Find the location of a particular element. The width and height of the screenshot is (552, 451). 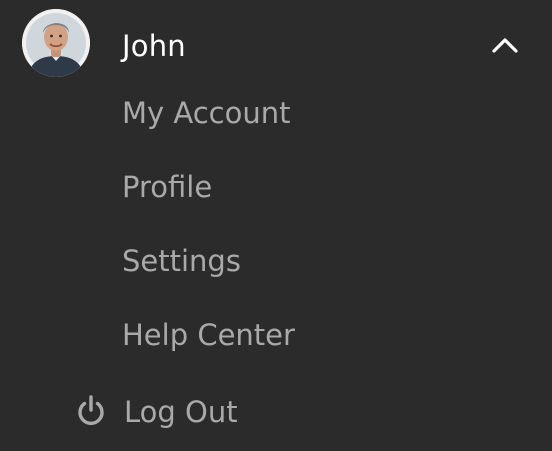

logout-label: Log Out is located at coordinates (181, 412).